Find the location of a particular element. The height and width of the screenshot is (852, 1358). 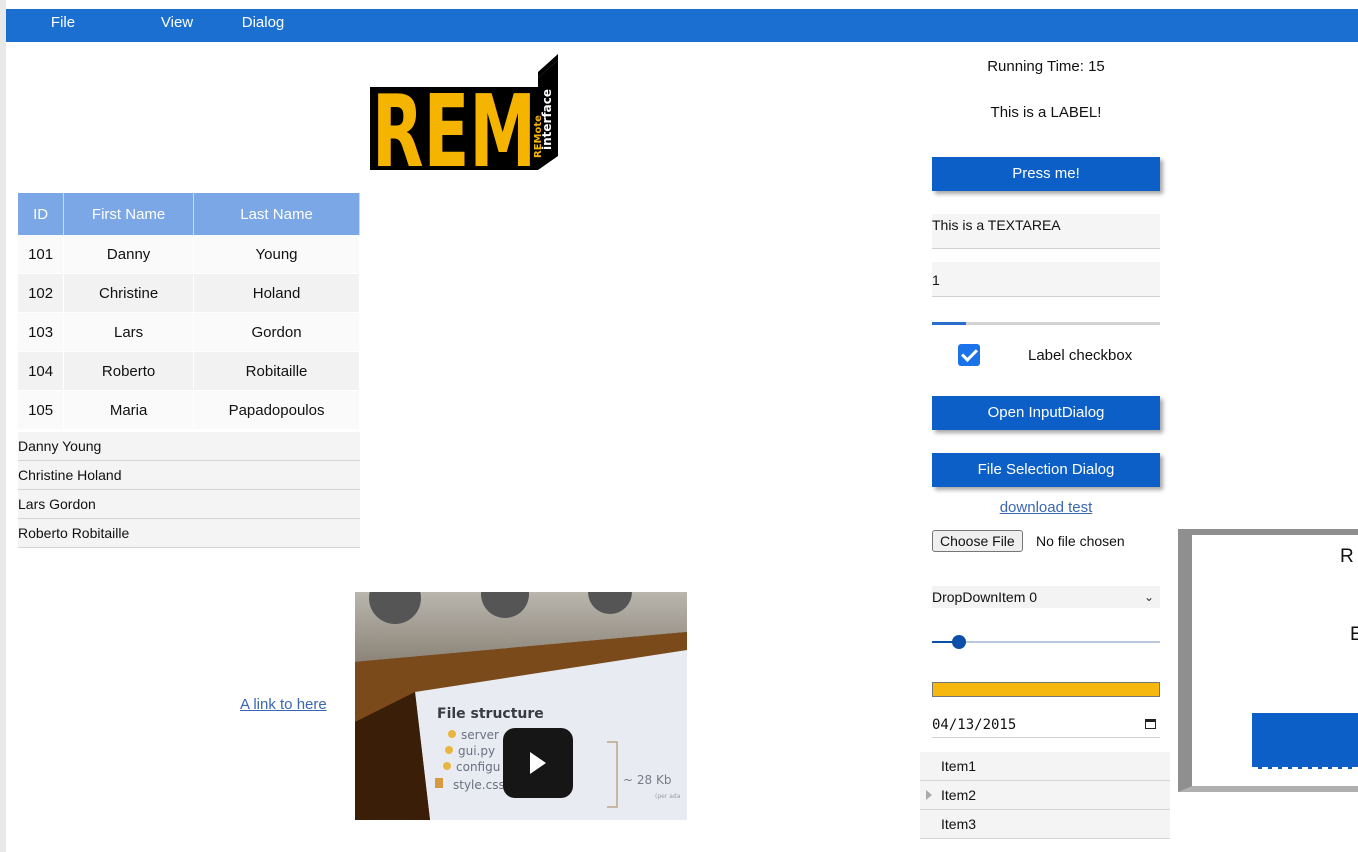

table-header-row: ID First Name Last Name is located at coordinates (189, 214).